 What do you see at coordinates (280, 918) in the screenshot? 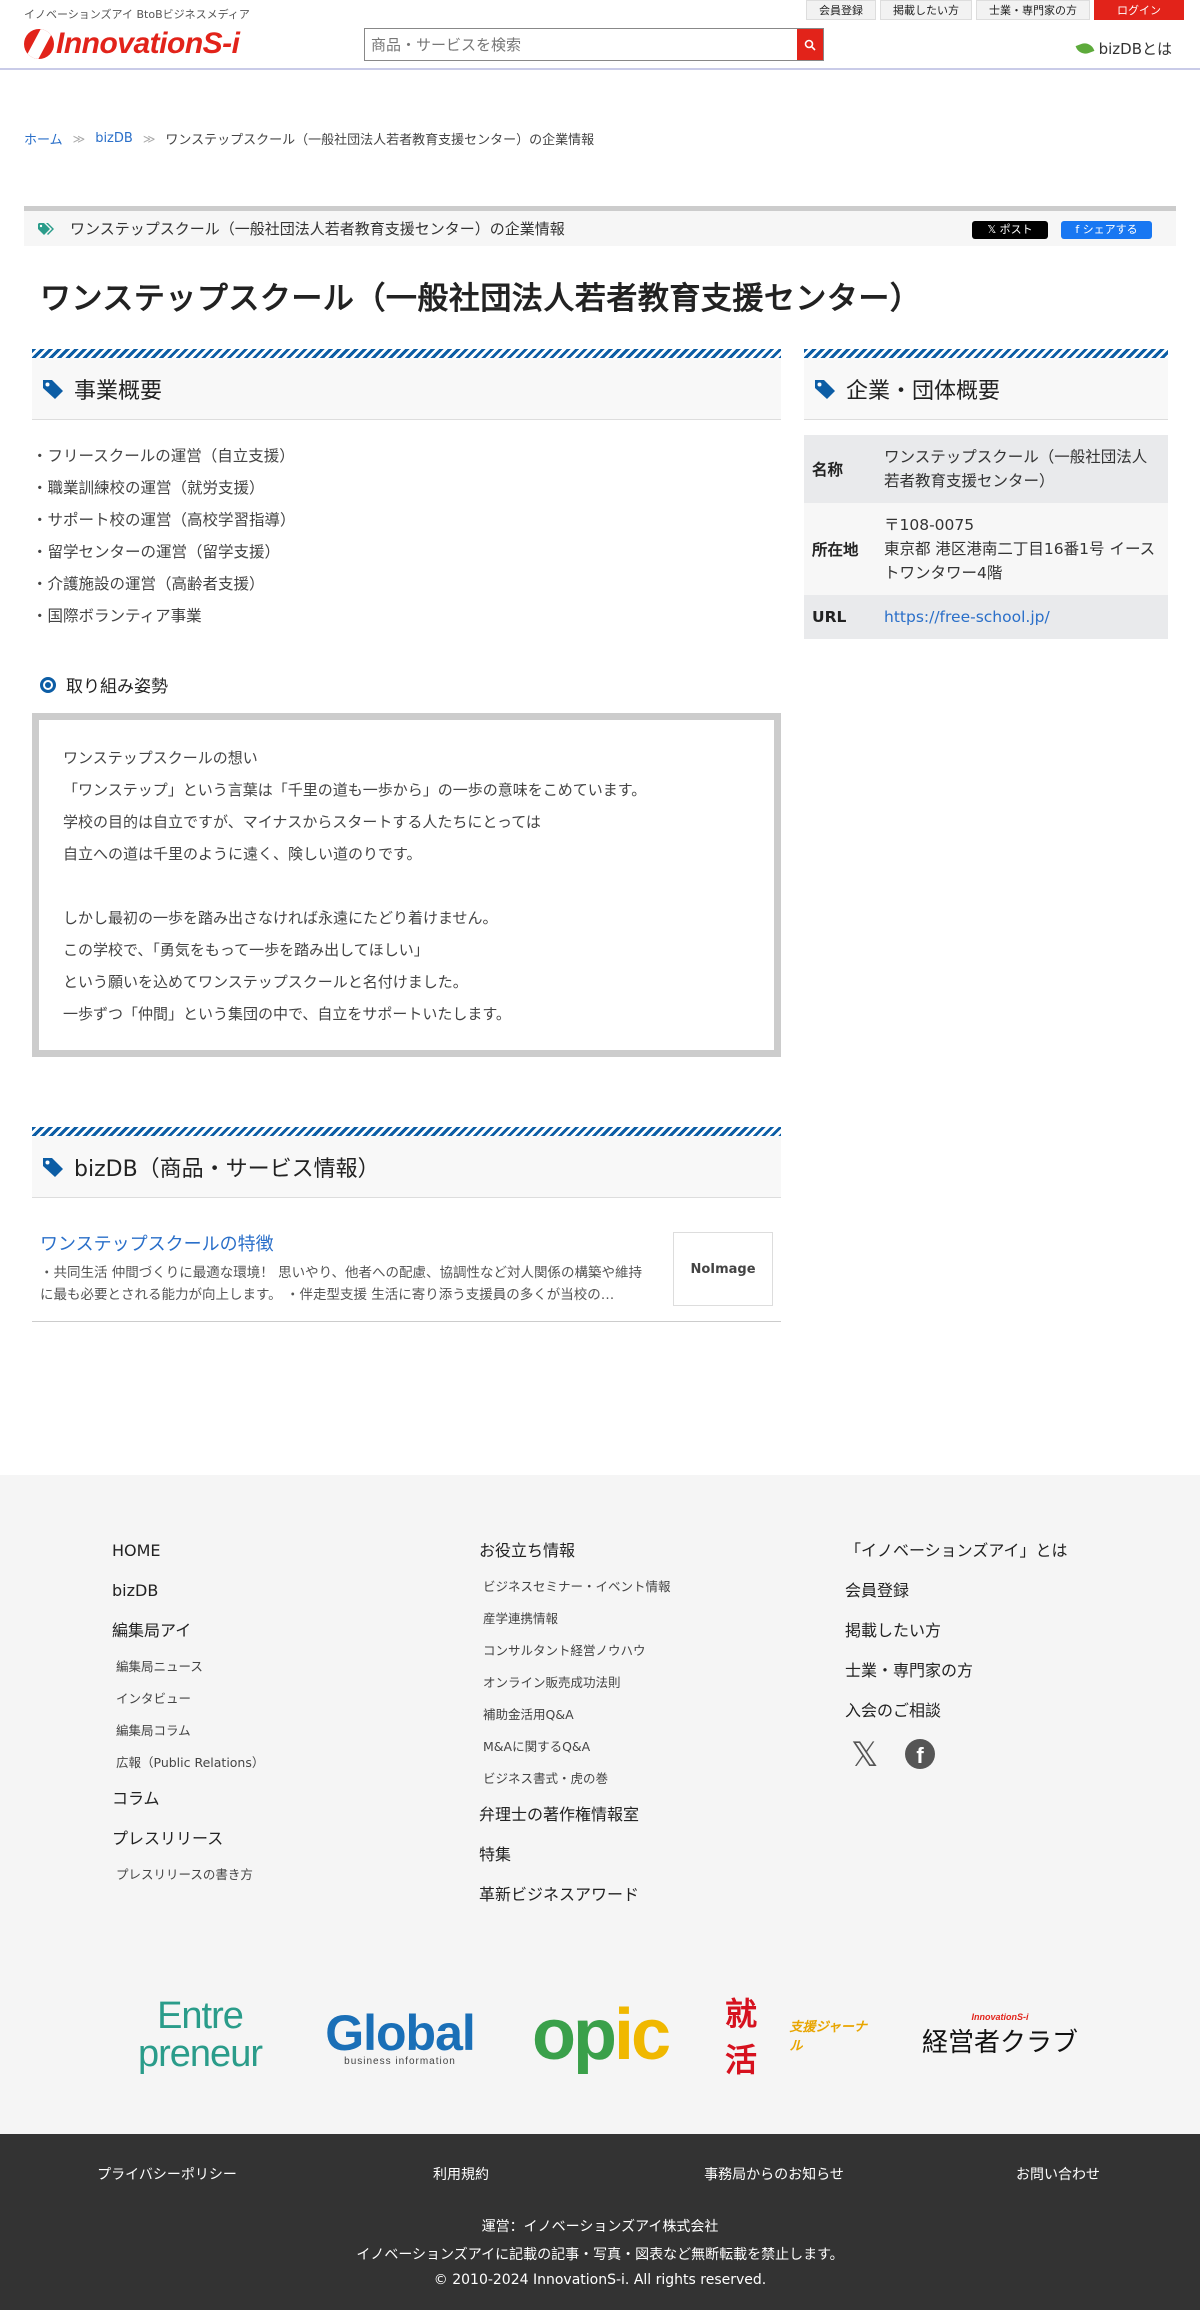
I see `approach-line: しかし最初の一歩を踏み出さなければ永遠にたどり着けません。` at bounding box center [280, 918].